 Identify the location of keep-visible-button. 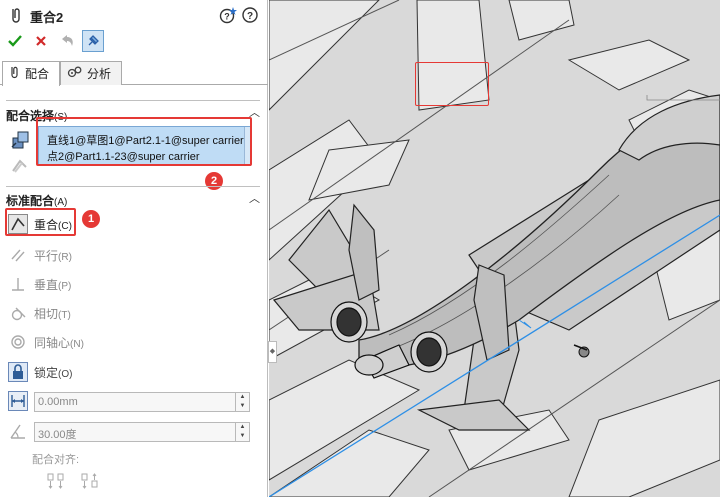
(93, 41).